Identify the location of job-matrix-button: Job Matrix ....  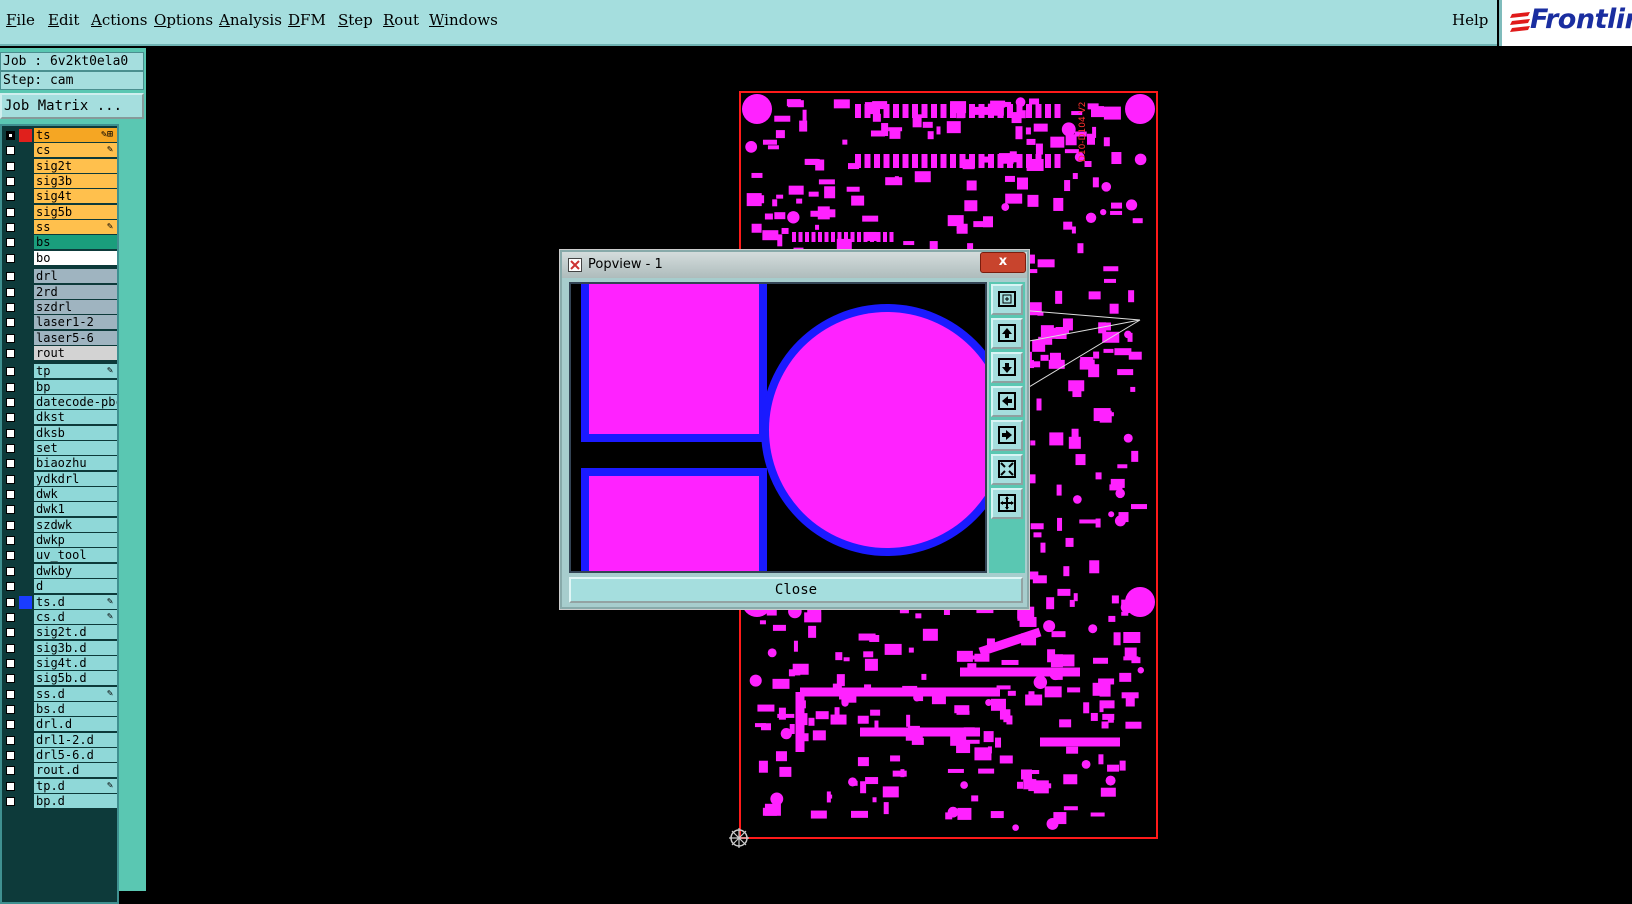
(72, 106).